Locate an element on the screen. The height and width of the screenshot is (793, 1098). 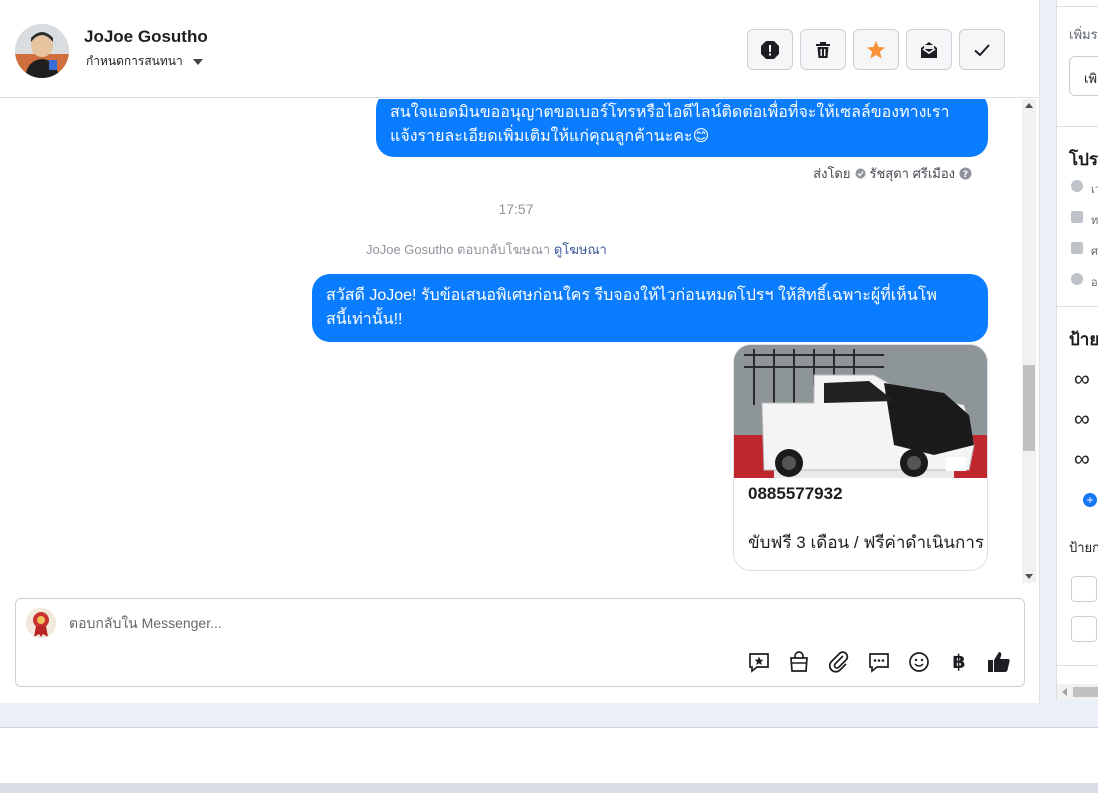
profile-section-title: โปร is located at coordinates (1083, 159).